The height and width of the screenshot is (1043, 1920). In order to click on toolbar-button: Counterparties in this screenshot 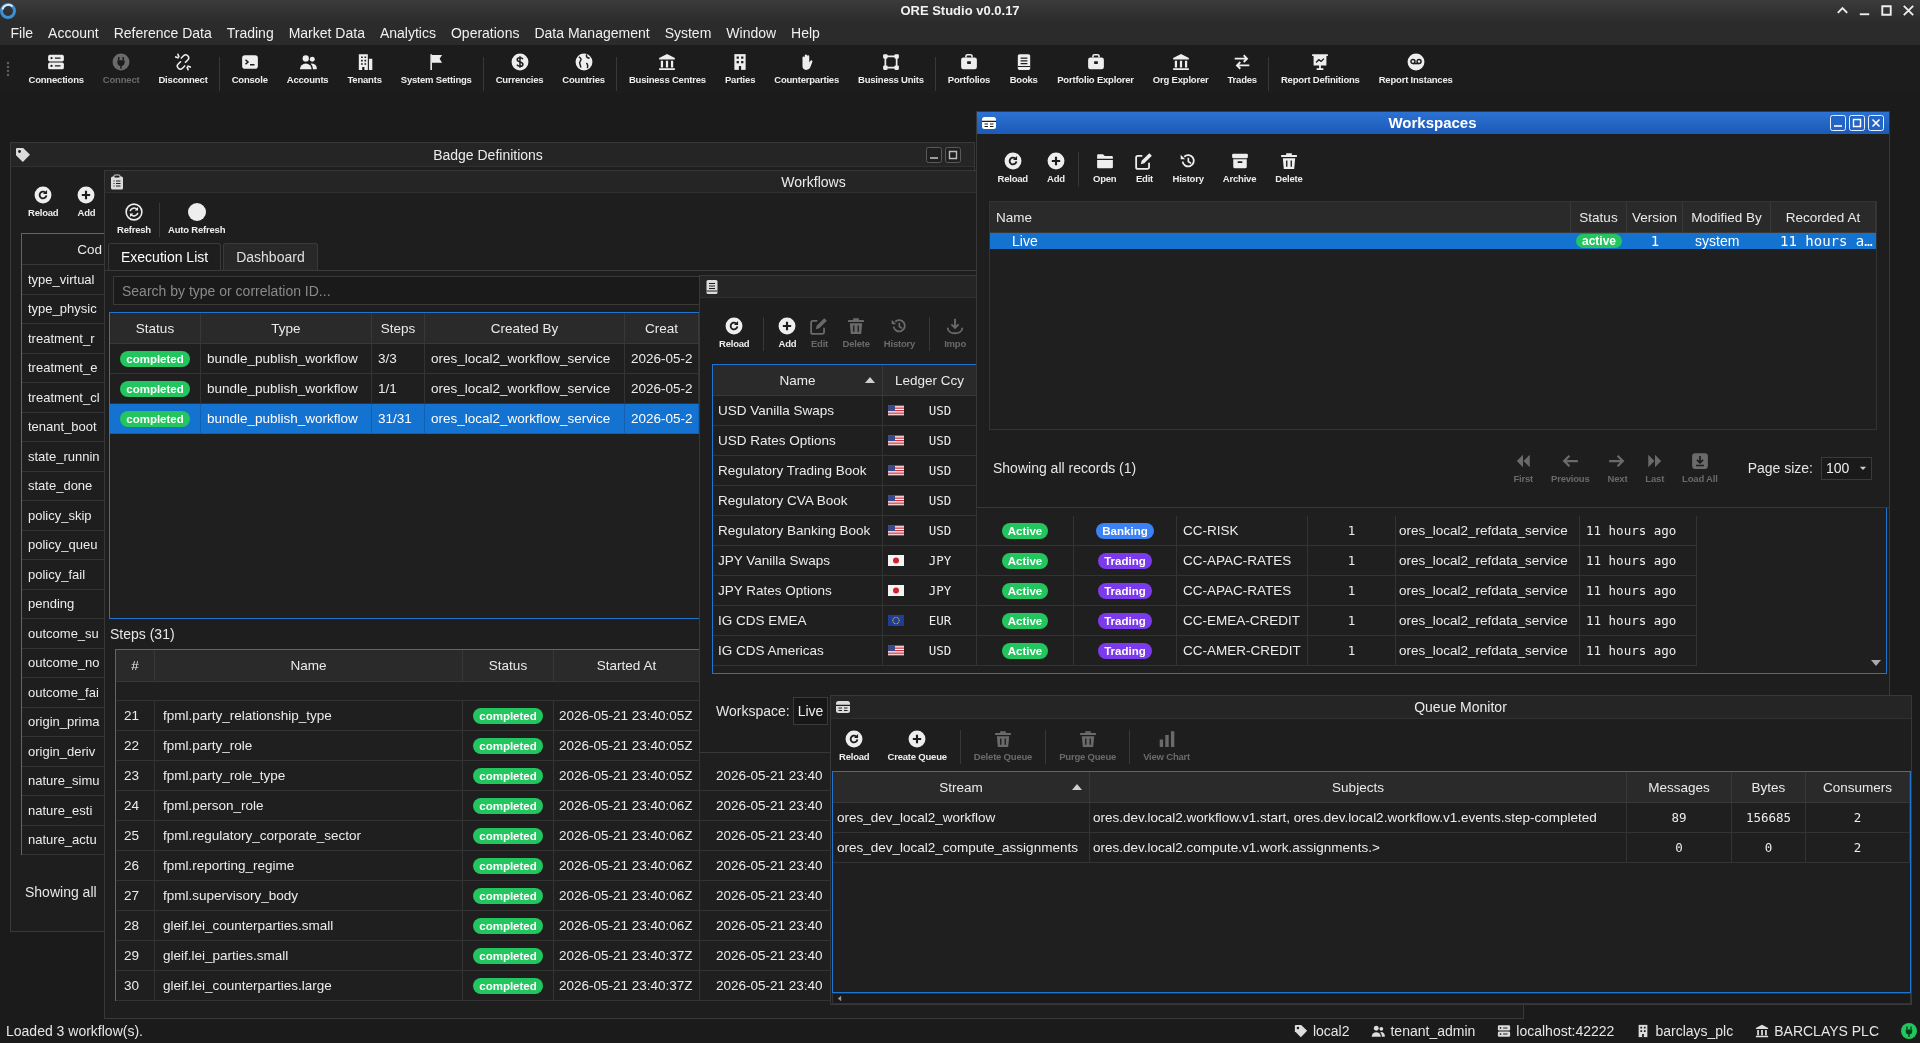, I will do `click(806, 69)`.